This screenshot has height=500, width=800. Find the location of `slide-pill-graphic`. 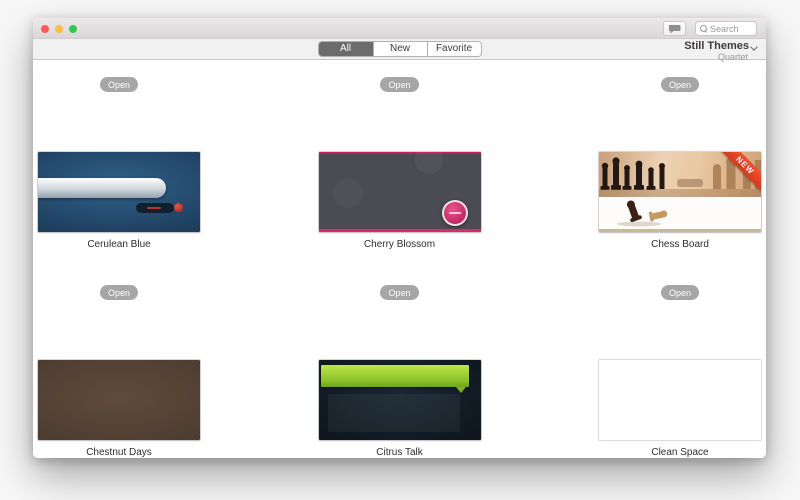

slide-pill-graphic is located at coordinates (155, 208).